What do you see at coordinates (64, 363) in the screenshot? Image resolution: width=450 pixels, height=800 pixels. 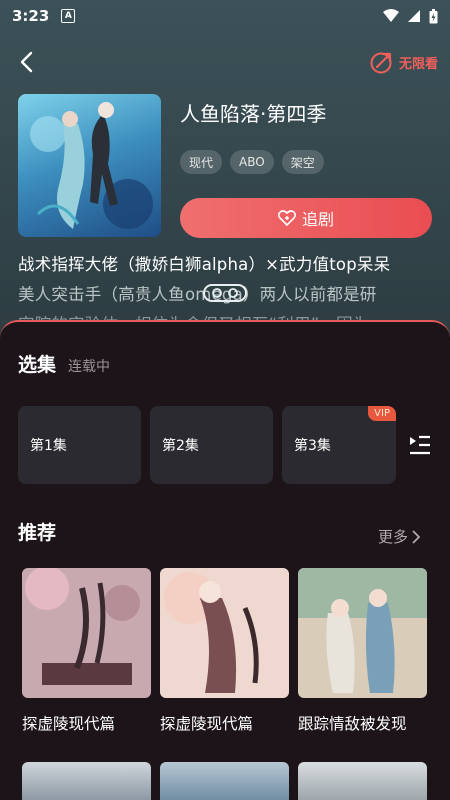 I see `episodes-header: 选集 连载中` at bounding box center [64, 363].